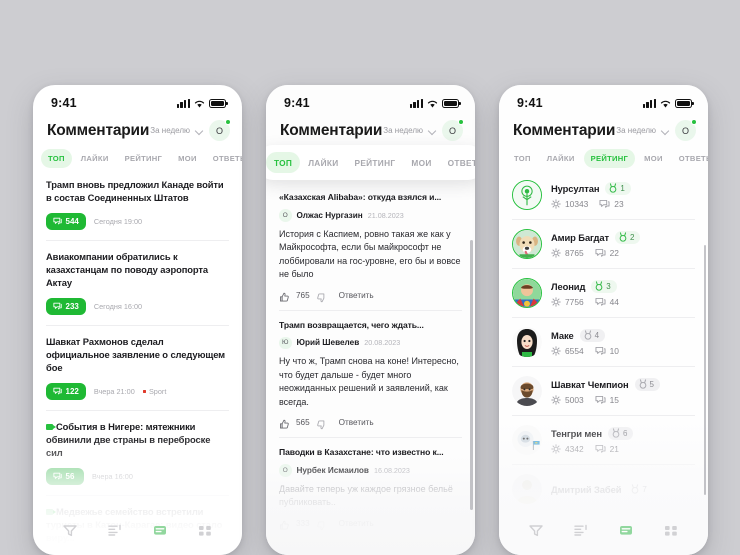  What do you see at coordinates (333, 470) in the screenshot?
I see `author-name: Нурбек Исмаилов` at bounding box center [333, 470].